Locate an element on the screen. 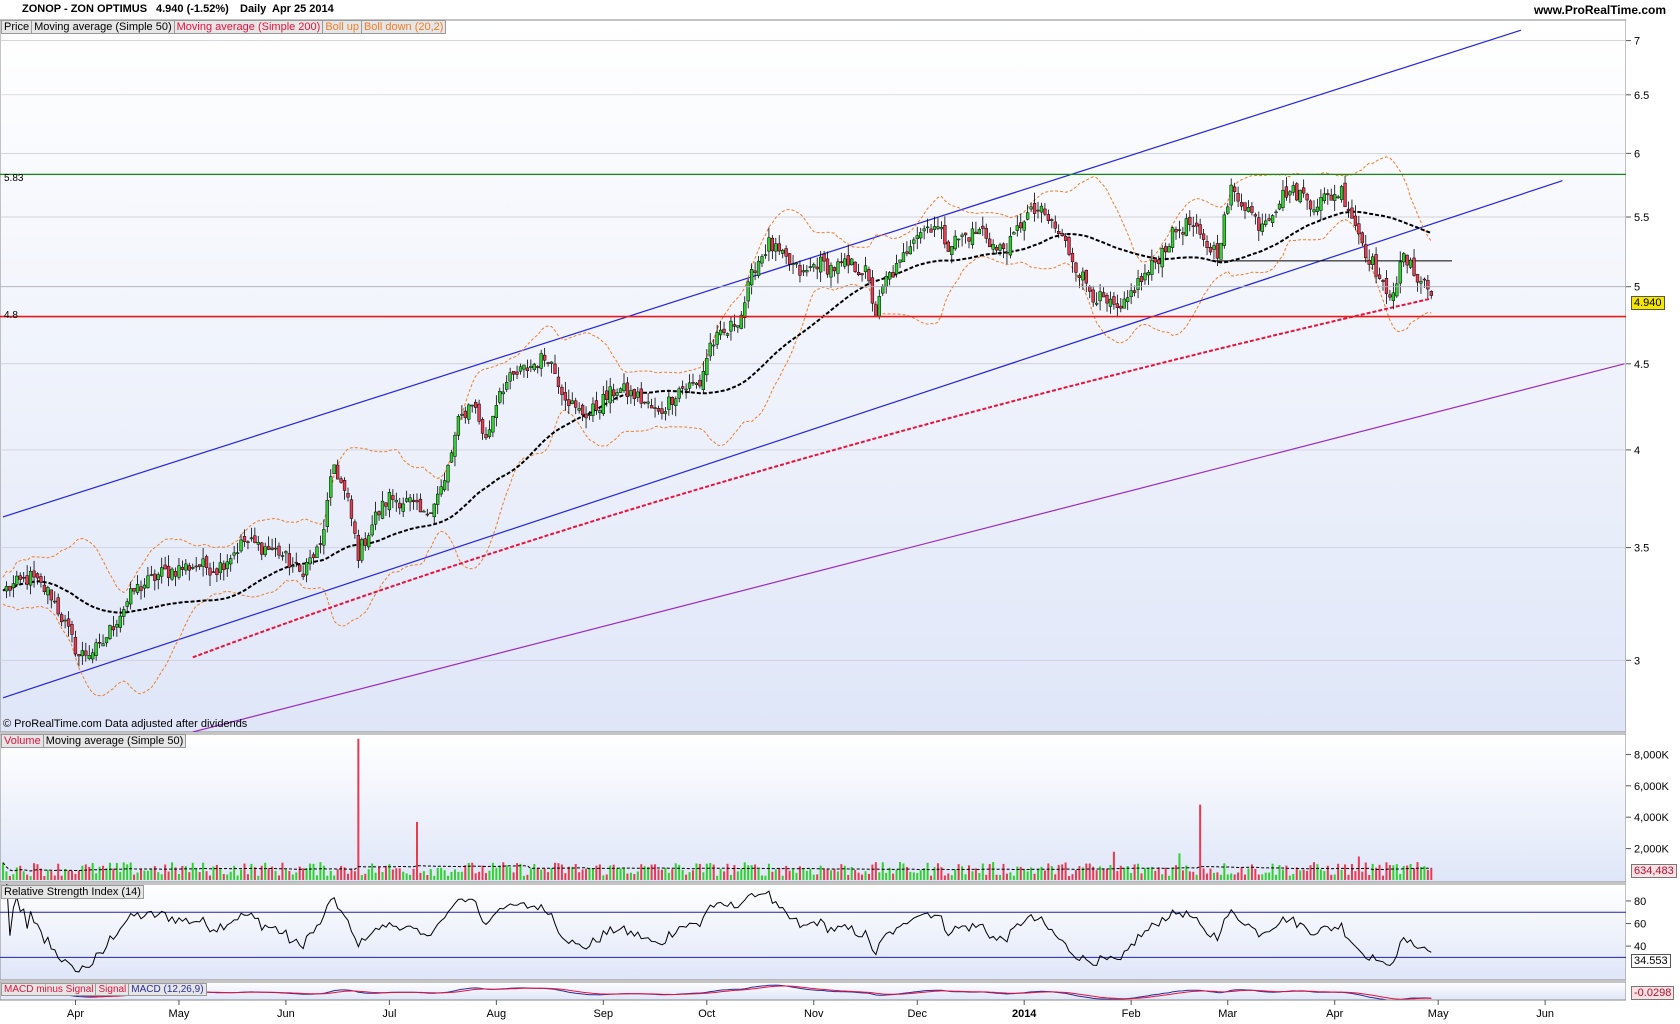 The width and height of the screenshot is (1680, 1024). legend-item: MACD (12,26,9) is located at coordinates (166, 989).